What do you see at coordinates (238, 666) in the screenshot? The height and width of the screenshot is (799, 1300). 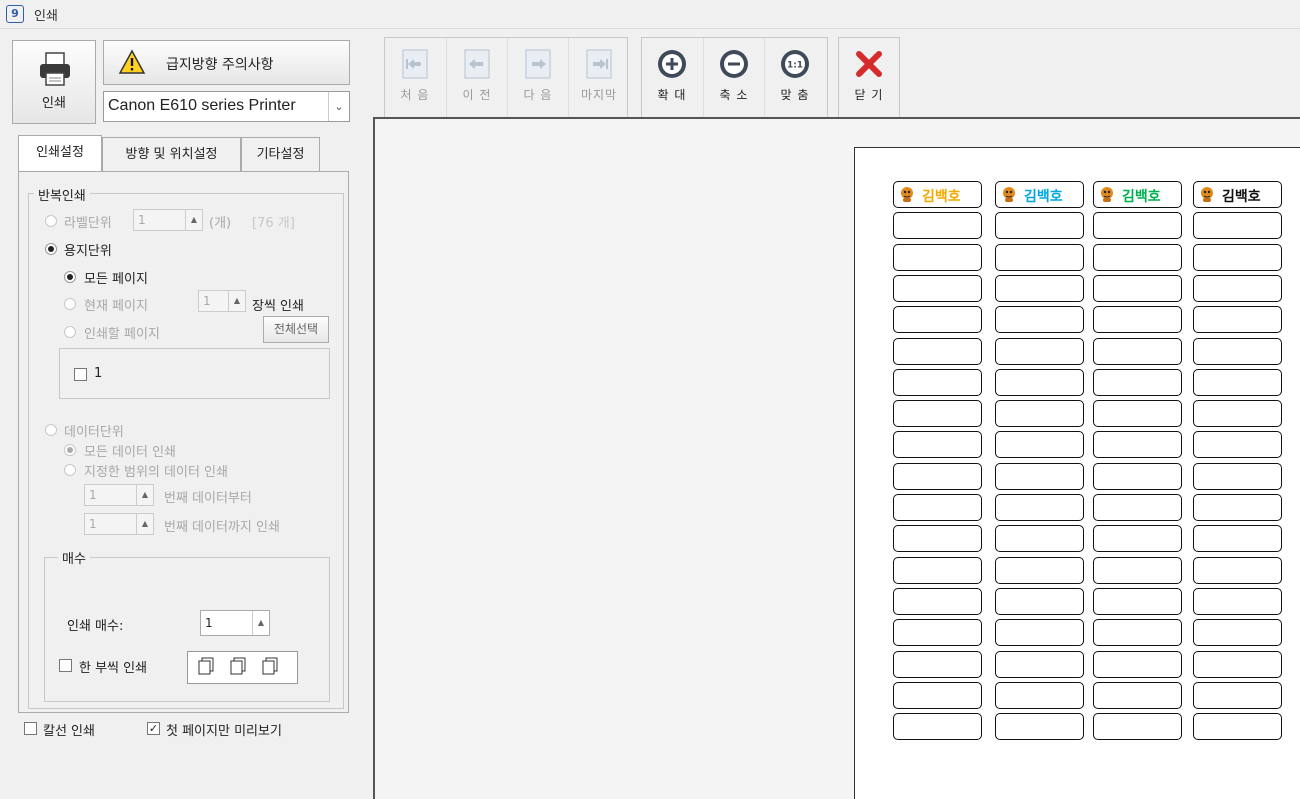 I see `collate-pages-icon` at bounding box center [238, 666].